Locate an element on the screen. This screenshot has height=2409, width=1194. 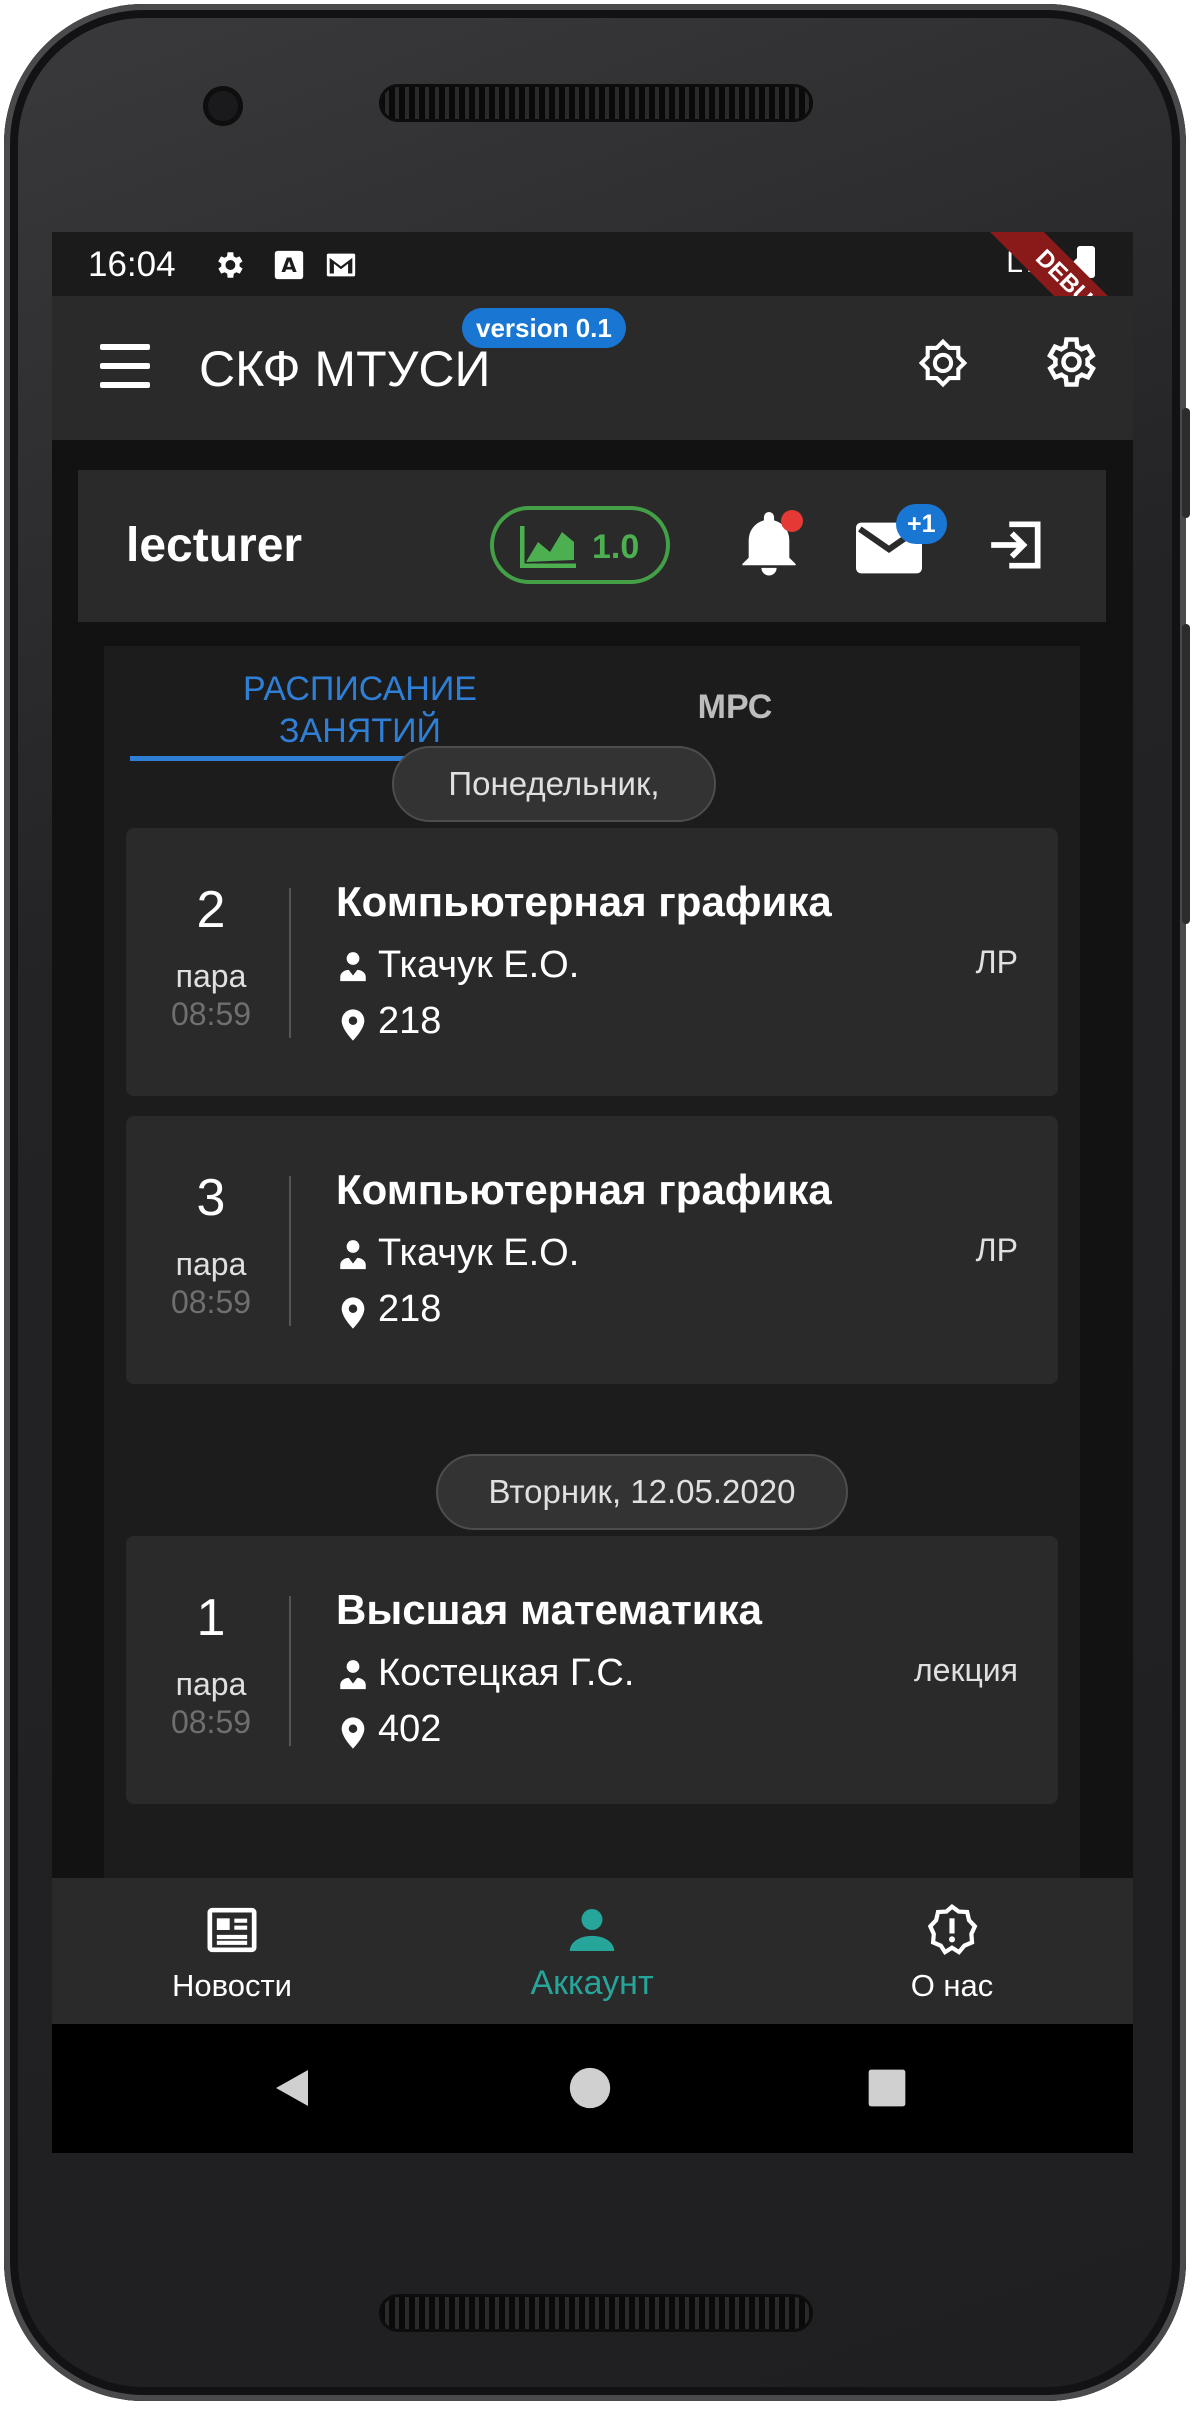
menu-icon is located at coordinates (125, 366).